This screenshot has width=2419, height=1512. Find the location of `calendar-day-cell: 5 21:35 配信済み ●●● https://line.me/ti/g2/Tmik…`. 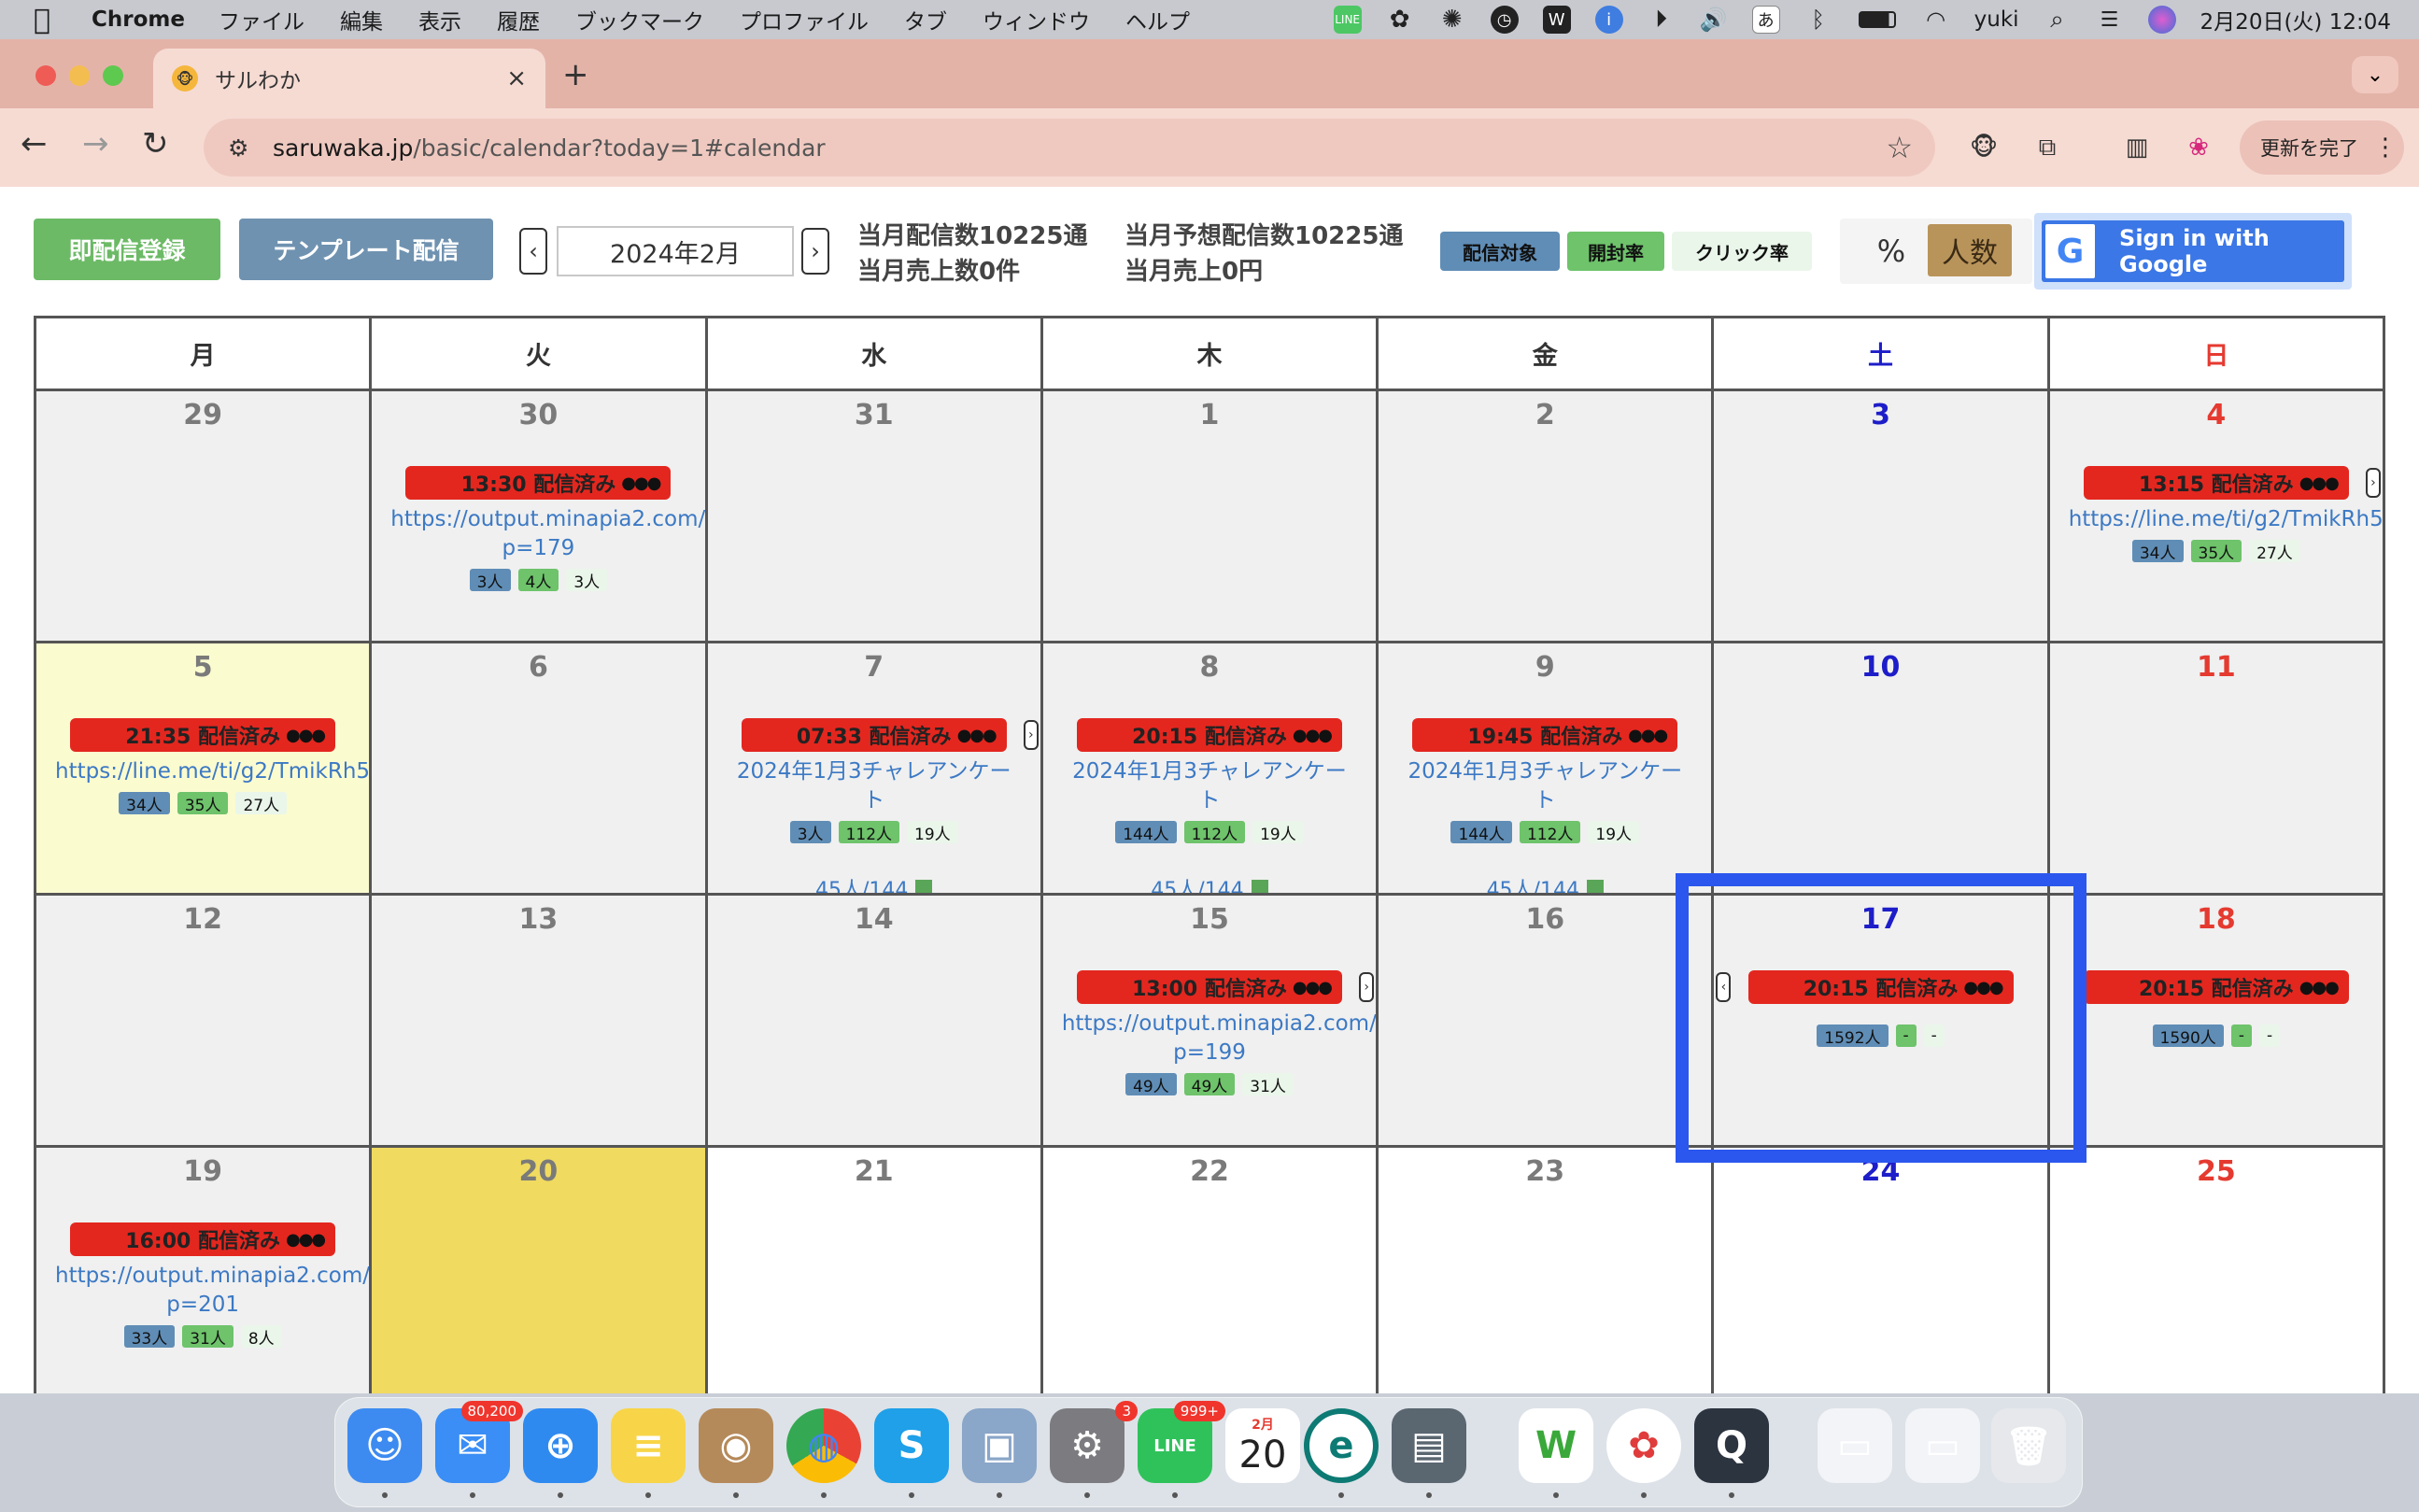

calendar-day-cell: 5 21:35 配信済み ●●● https://line.me/ti/g2/Tmik… is located at coordinates (204, 770).